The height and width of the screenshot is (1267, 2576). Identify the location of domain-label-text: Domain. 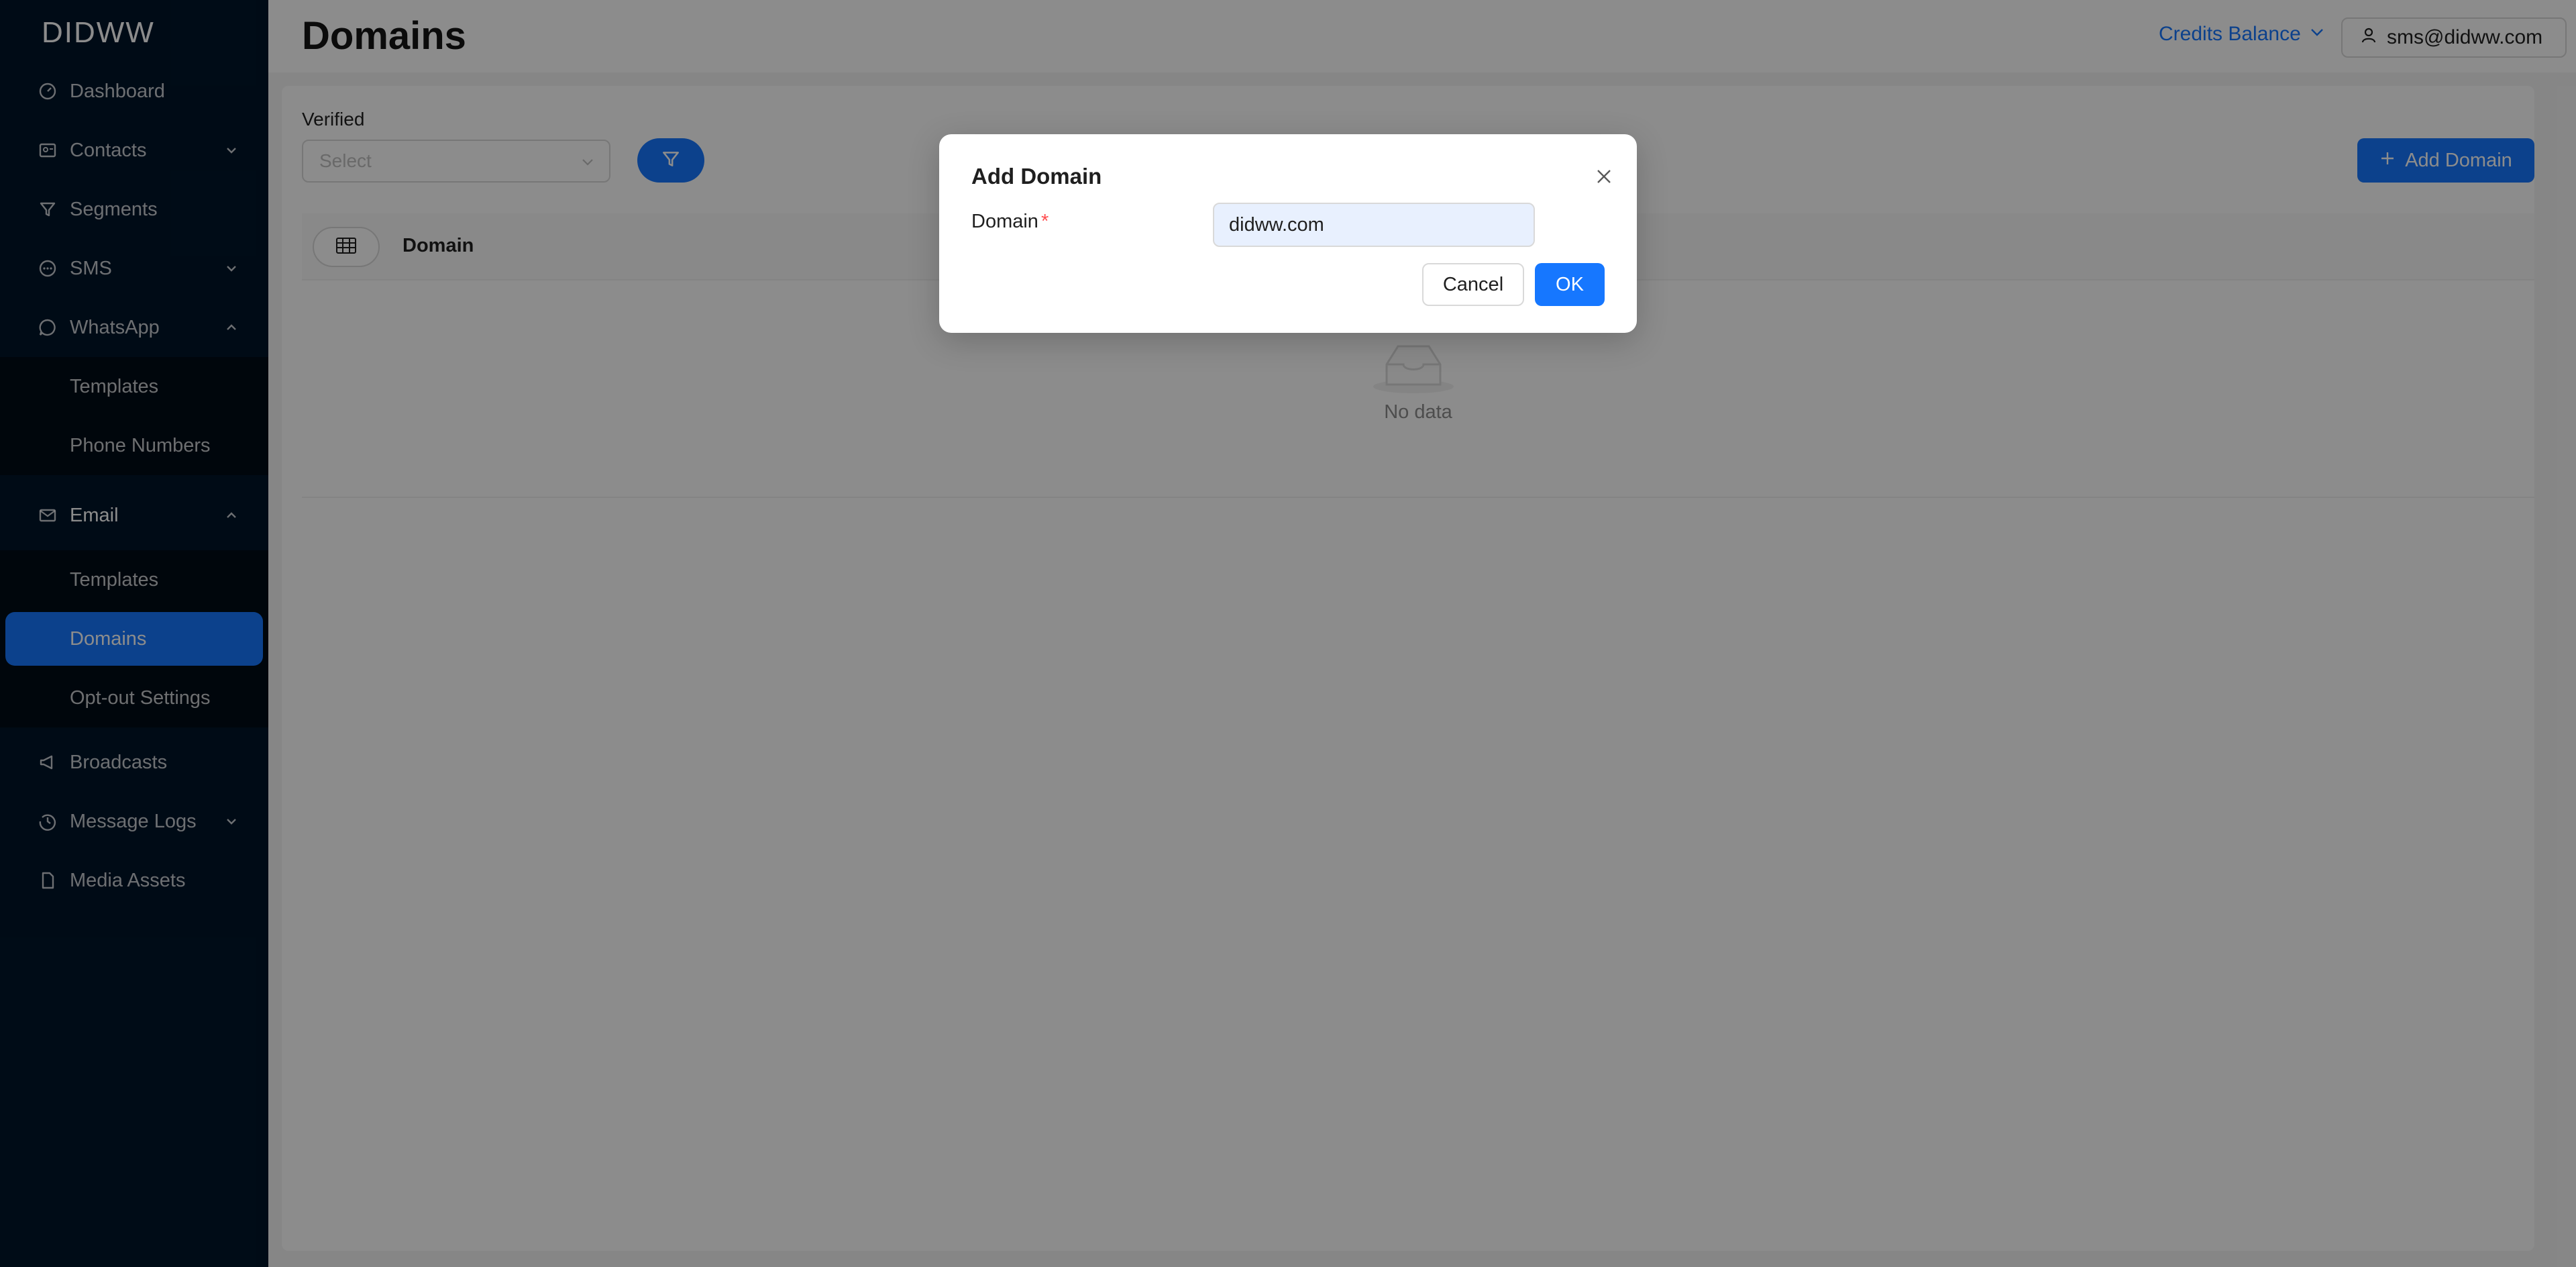
(1004, 221).